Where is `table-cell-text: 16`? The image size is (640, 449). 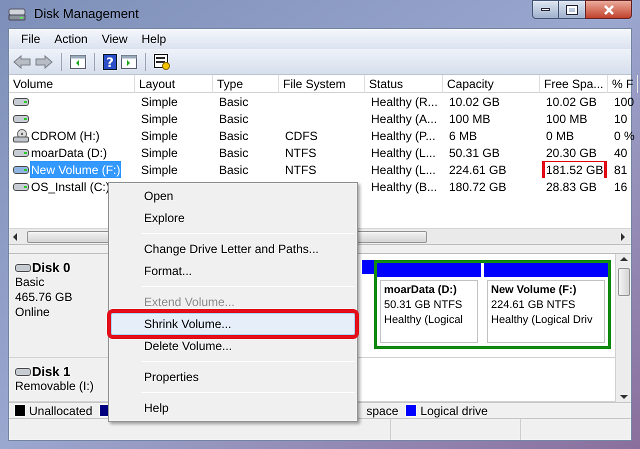
table-cell-text: 16 is located at coordinates (620, 186).